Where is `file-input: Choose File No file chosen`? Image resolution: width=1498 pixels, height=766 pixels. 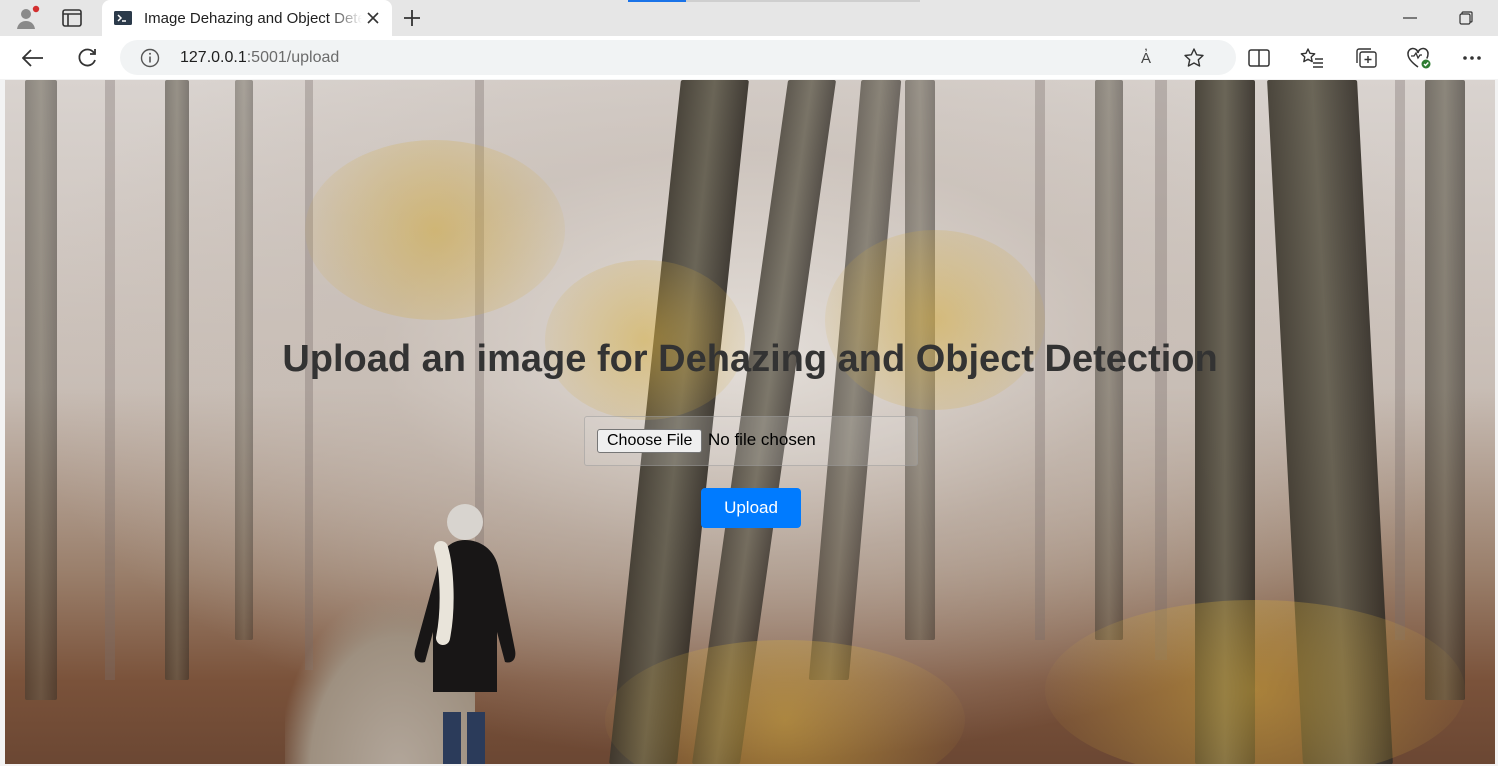
file-input: Choose File No file chosen is located at coordinates (751, 441).